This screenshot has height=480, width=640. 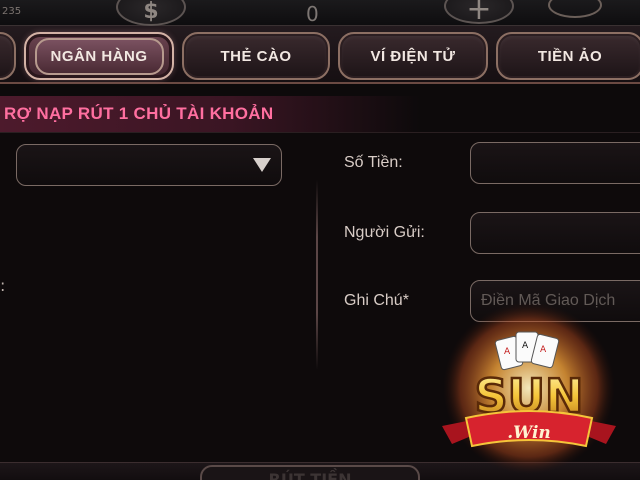 What do you see at coordinates (310, 472) in the screenshot?
I see `withdraw-button: RÚT TIỀN` at bounding box center [310, 472].